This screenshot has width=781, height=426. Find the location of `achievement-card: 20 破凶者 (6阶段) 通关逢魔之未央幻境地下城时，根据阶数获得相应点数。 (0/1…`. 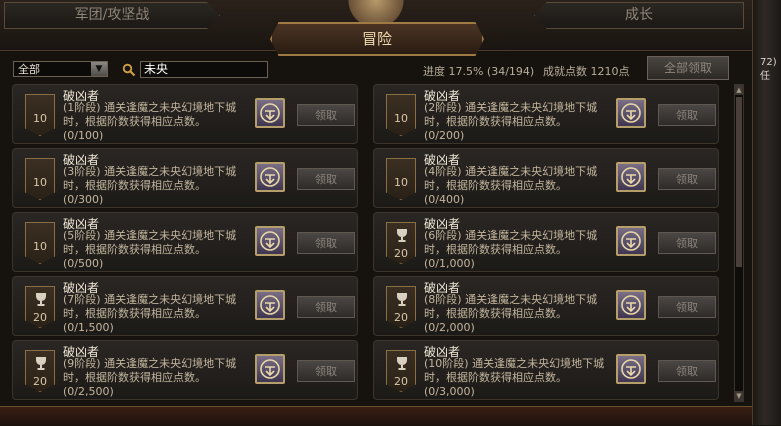

achievement-card: 20 破凶者 (6阶段) 通关逢魔之未央幻境地下城时，根据阶数获得相应点数。 (0/1… is located at coordinates (546, 242).